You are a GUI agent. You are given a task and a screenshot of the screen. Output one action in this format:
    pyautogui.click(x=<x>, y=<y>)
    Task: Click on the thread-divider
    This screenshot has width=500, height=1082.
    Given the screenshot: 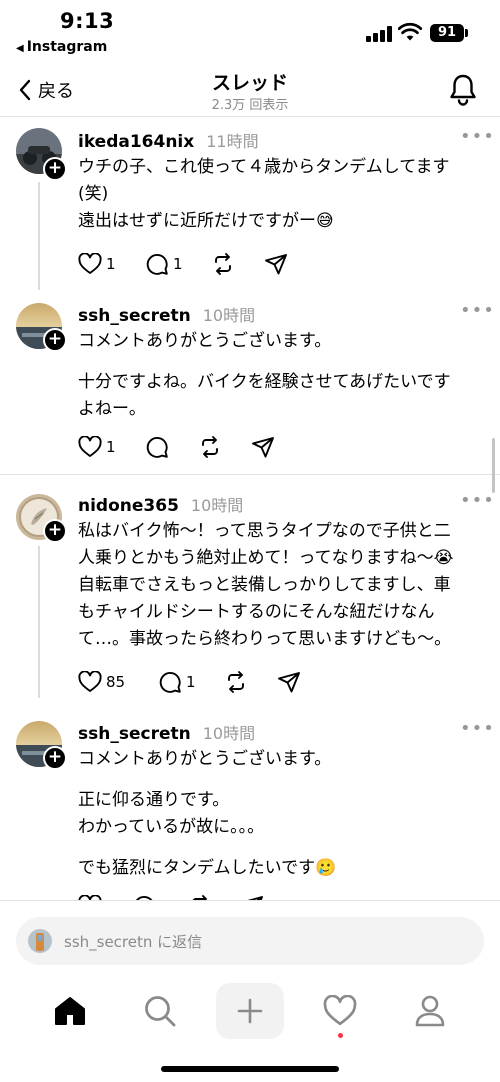 What is the action you would take?
    pyautogui.click(x=250, y=474)
    